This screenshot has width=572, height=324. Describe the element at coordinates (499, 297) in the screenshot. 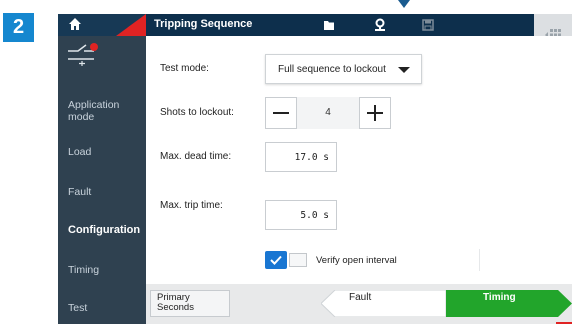

I see `nav-forward-label: Timing` at that location.